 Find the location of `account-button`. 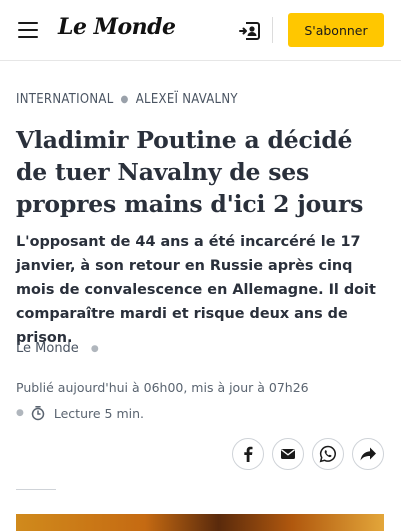

account-button is located at coordinates (250, 31).